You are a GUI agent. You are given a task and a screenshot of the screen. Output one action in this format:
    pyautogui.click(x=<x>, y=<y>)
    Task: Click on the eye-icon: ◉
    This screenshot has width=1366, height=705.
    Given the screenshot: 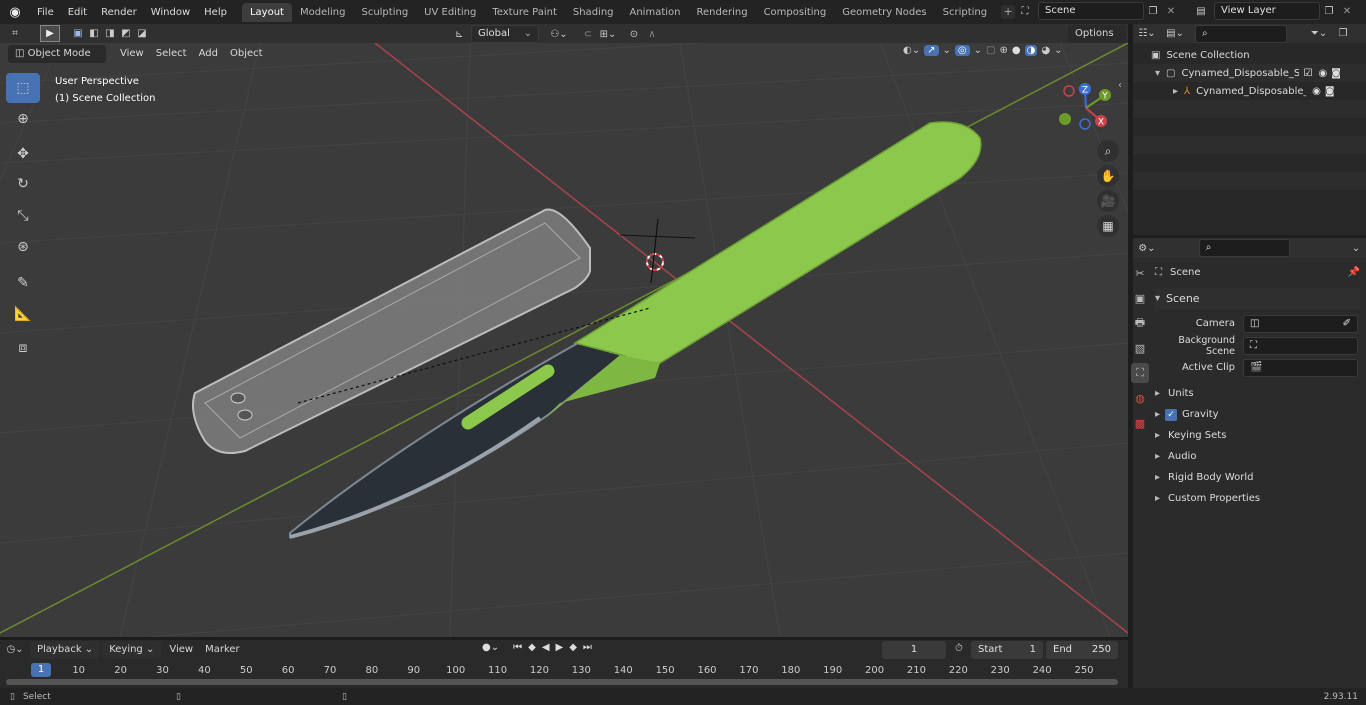 What is the action you would take?
    pyautogui.click(x=1316, y=91)
    